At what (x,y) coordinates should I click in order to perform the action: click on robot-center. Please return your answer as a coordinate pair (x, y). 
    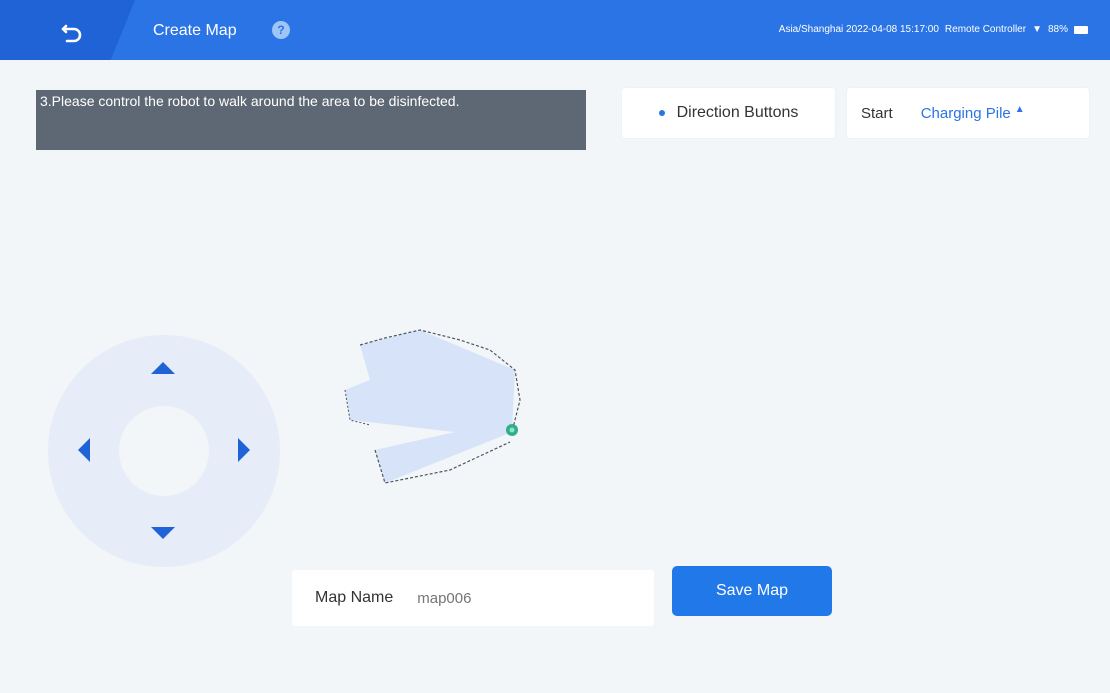
    Looking at the image, I should click on (512, 430).